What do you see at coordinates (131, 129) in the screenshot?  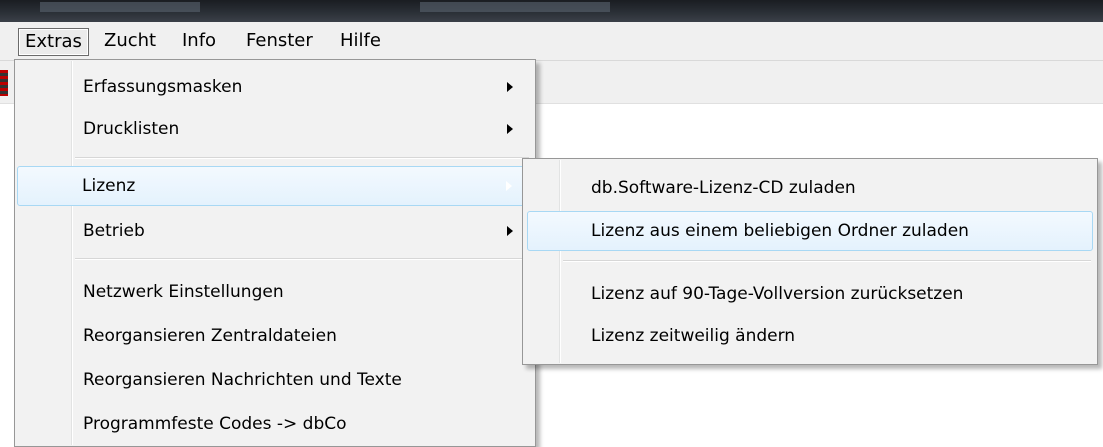 I see `menu-item-label: Drucklisten` at bounding box center [131, 129].